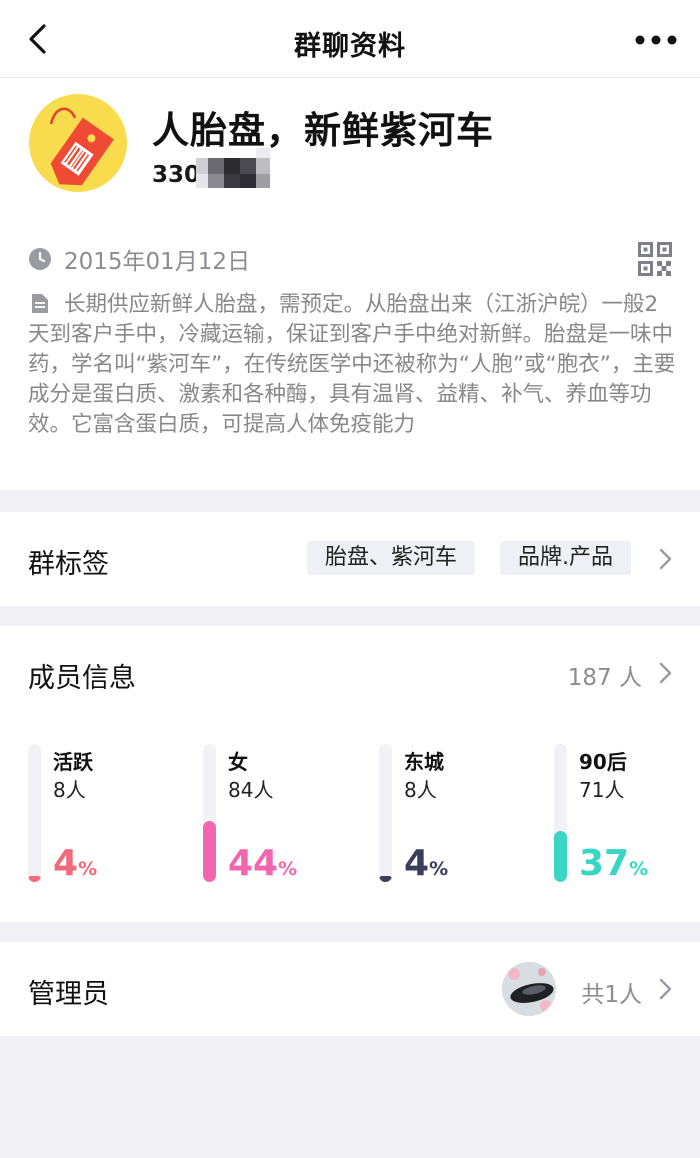 The width and height of the screenshot is (700, 1158). I want to click on stat-percent: 44%, so click(263, 863).